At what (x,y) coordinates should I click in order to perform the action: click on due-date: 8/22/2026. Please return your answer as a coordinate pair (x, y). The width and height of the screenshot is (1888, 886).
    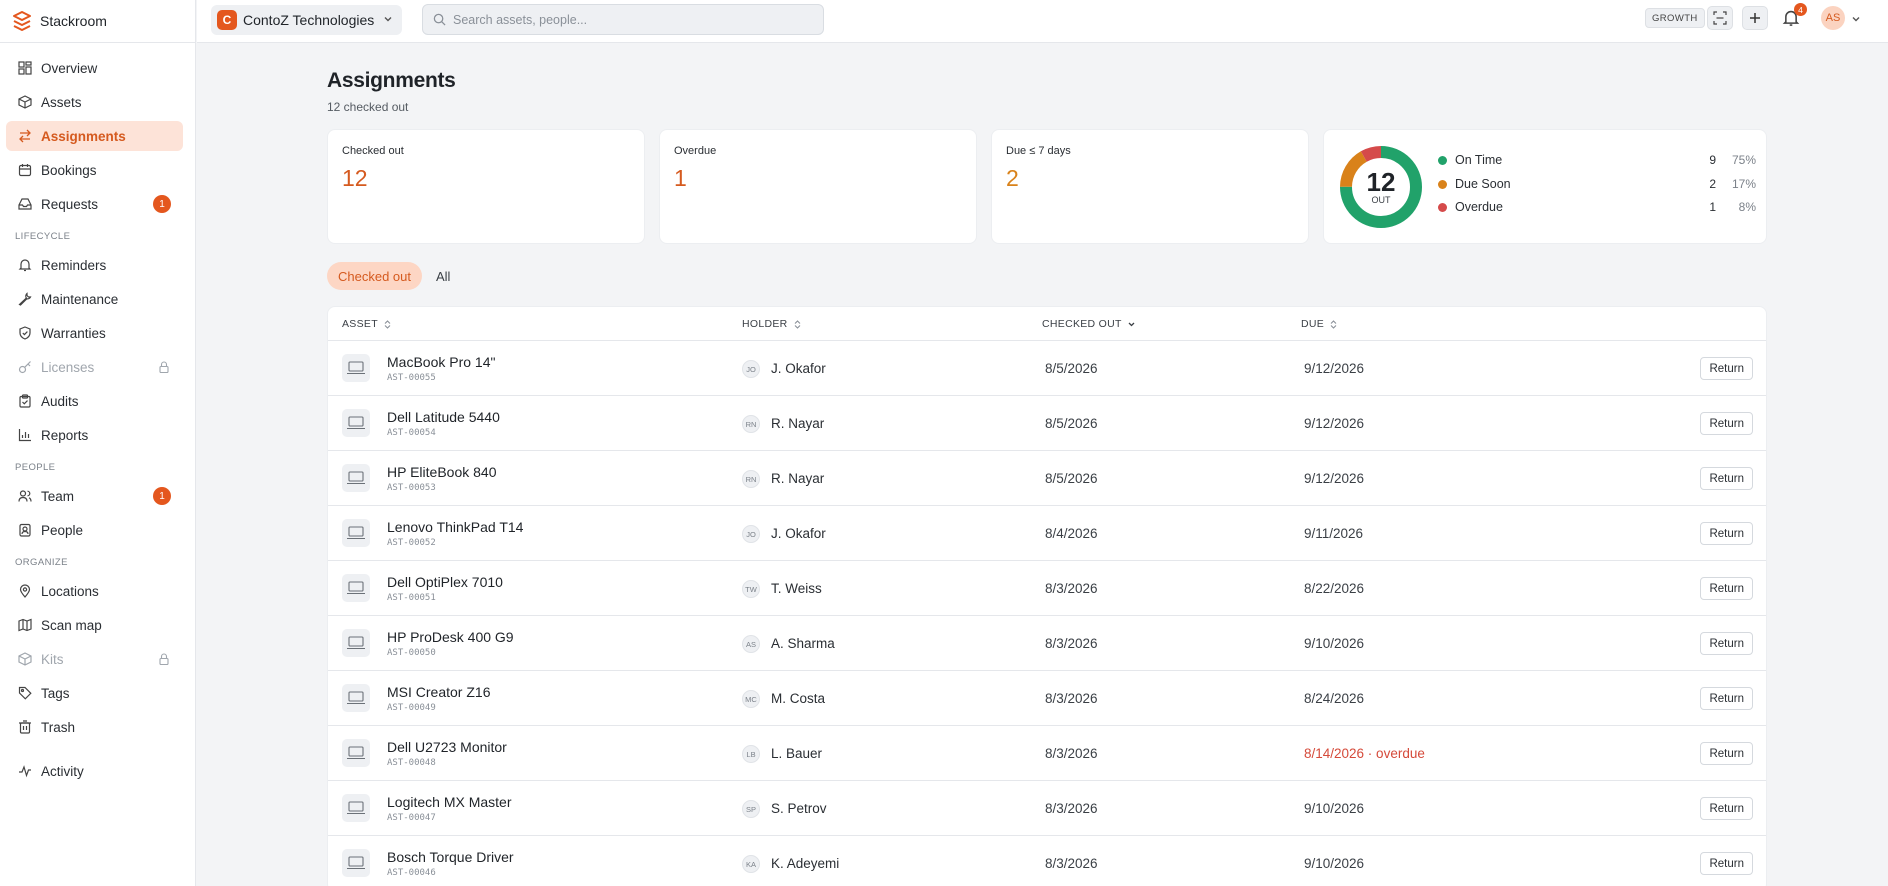
    Looking at the image, I should click on (1334, 588).